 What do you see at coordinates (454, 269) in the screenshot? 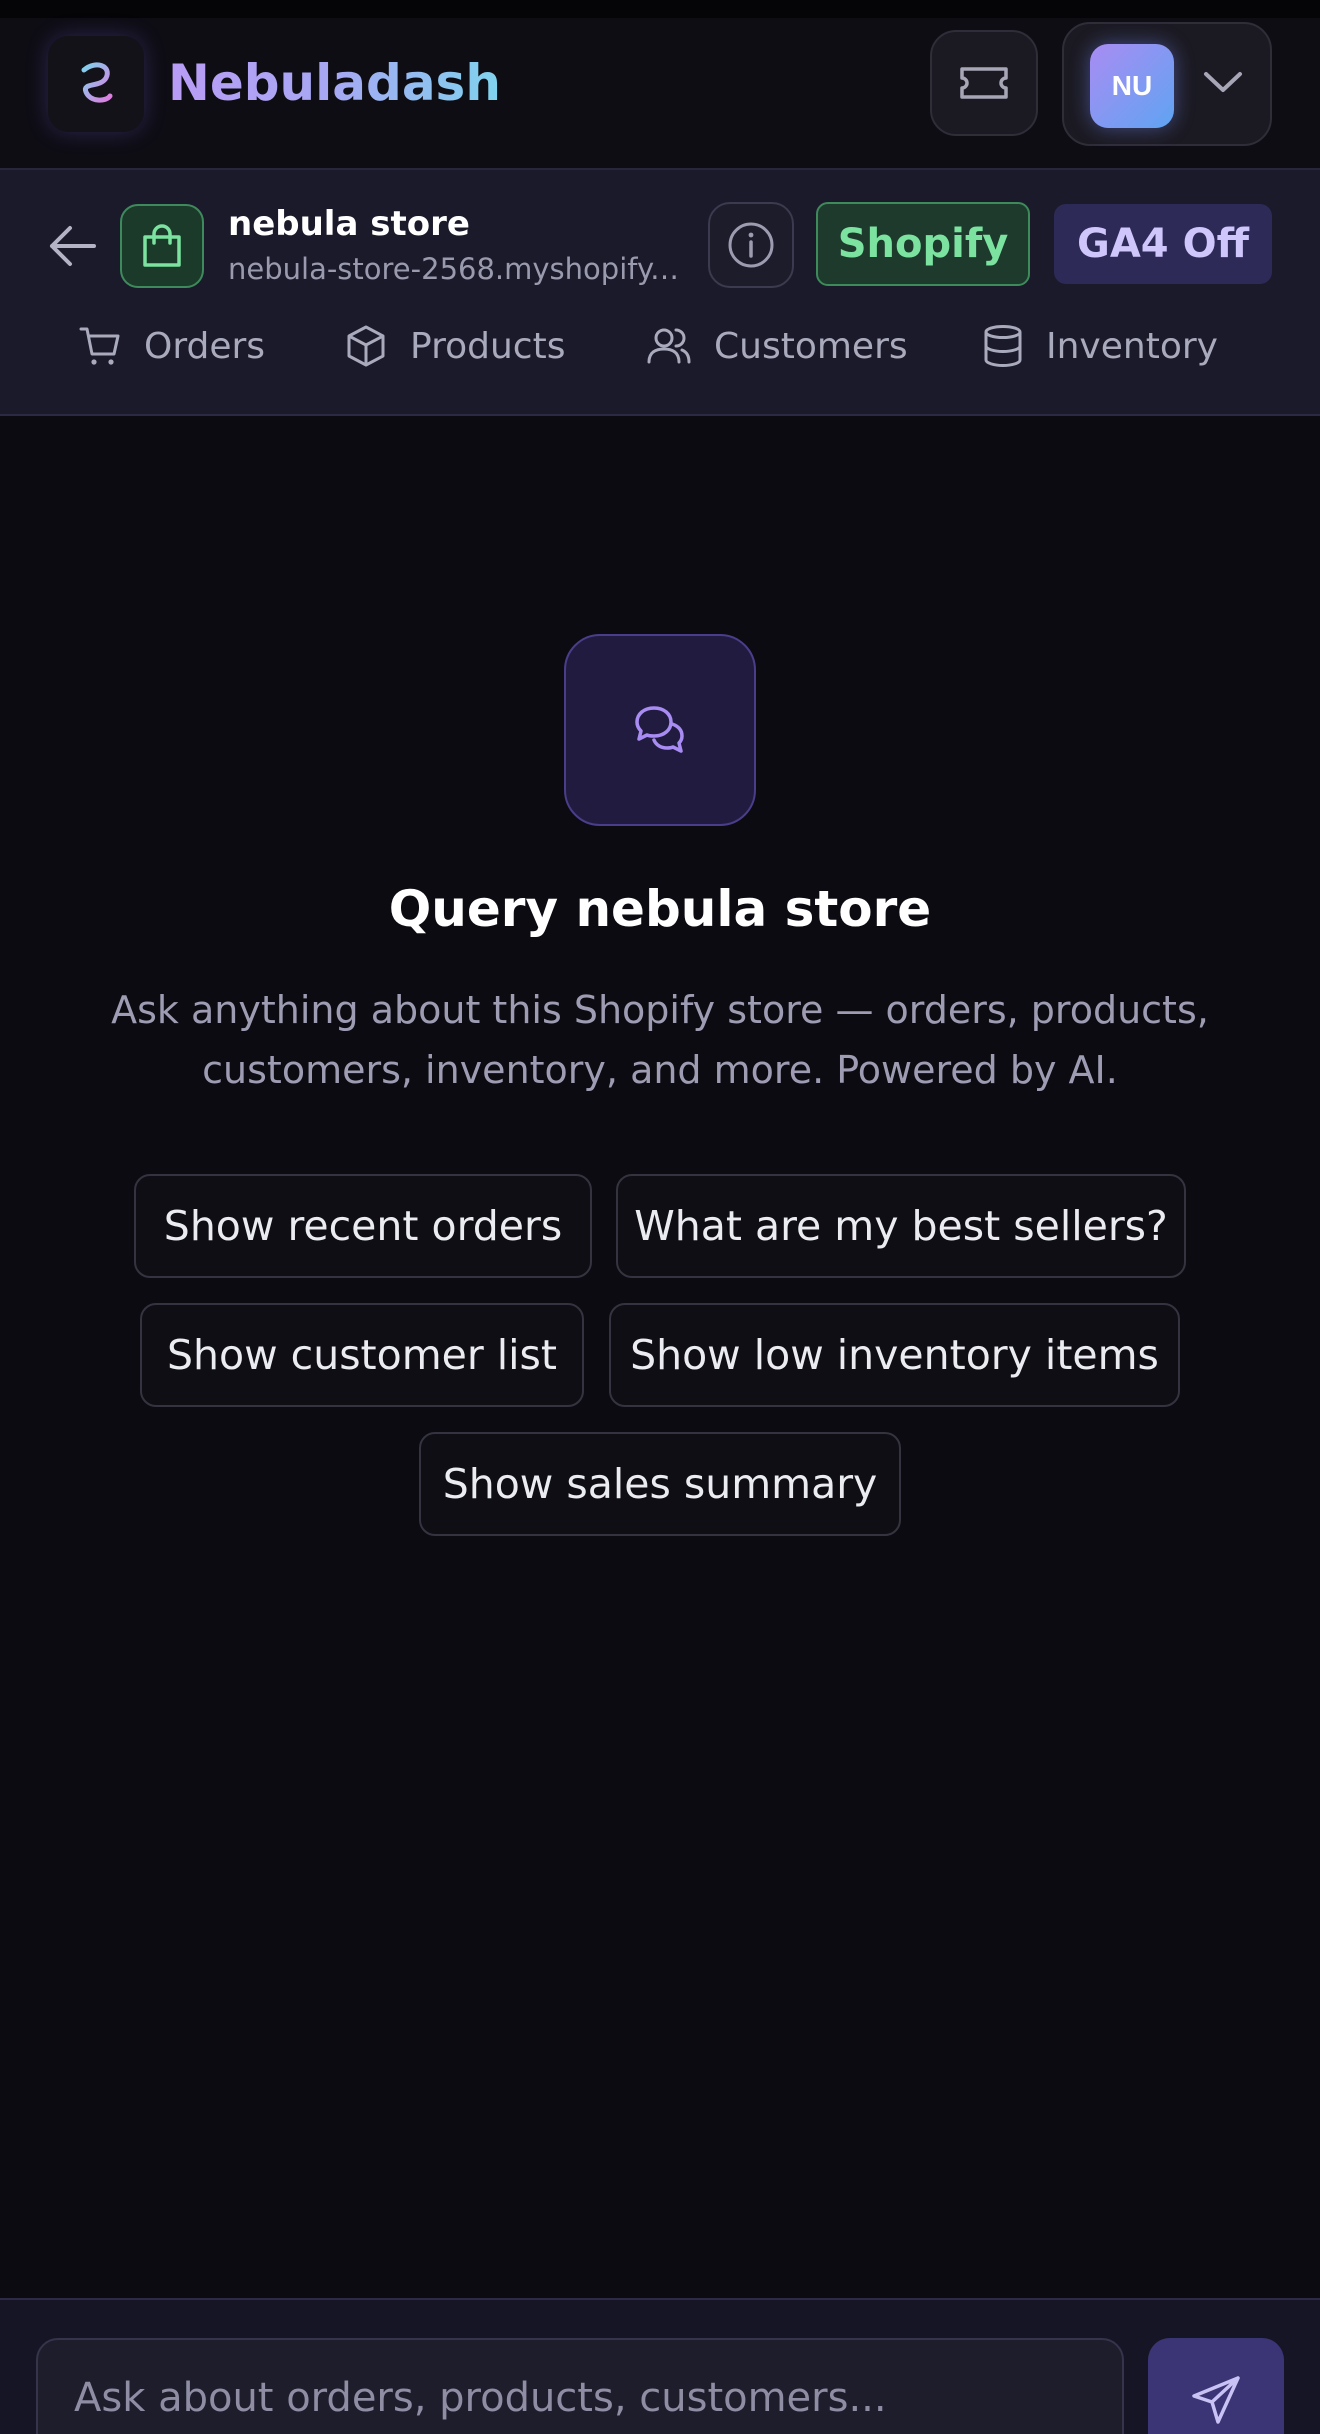
I see `store-url: nebula-store-2568.myshopify.com` at bounding box center [454, 269].